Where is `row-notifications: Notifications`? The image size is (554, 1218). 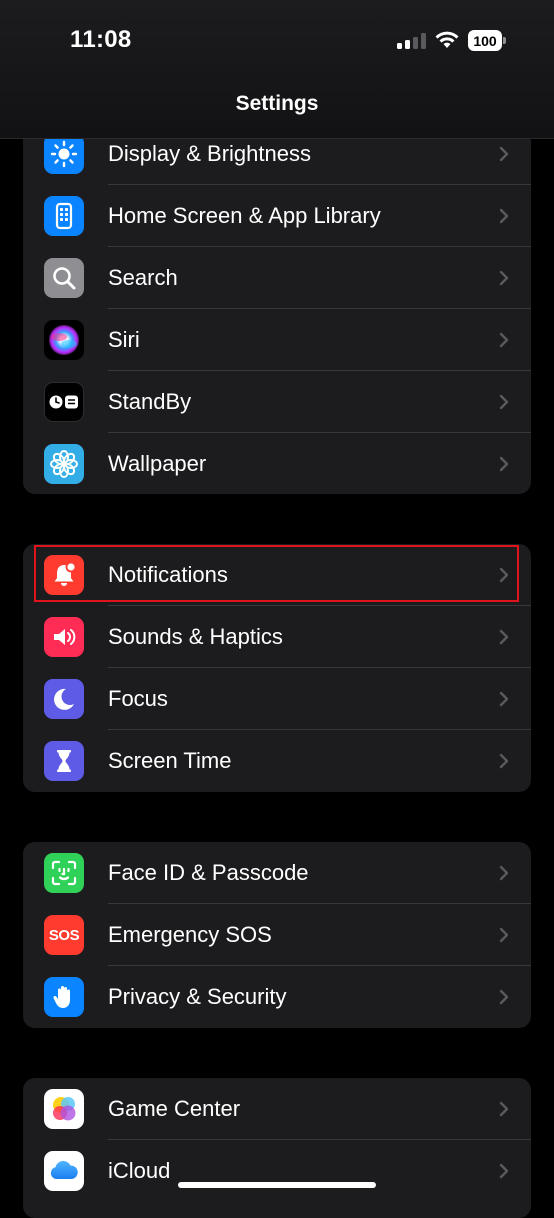 row-notifications: Notifications is located at coordinates (277, 575).